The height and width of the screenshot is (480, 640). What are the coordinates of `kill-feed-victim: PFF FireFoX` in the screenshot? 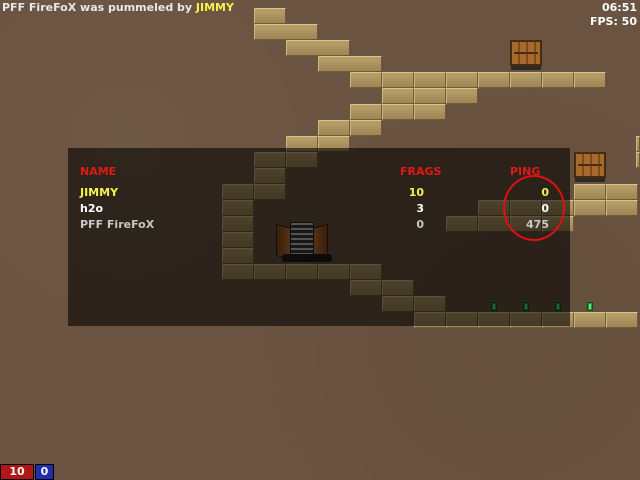 It's located at (39, 7).